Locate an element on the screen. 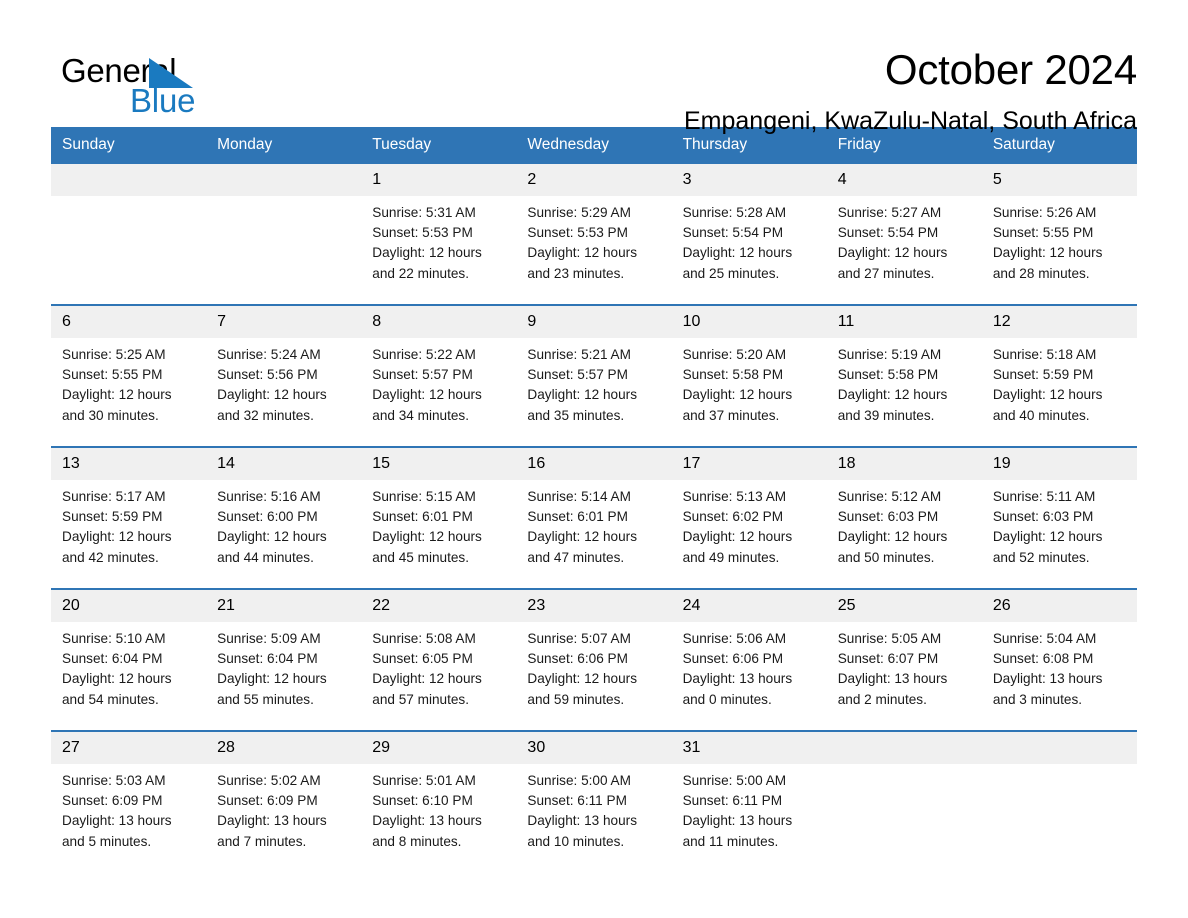  daylight-line-1: Daylight: 13 hours is located at coordinates (582, 821).